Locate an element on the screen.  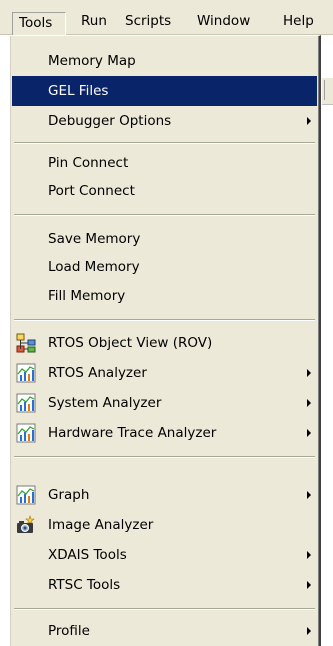
menu-item-memory-map: Memory Map is located at coordinates (164, 61).